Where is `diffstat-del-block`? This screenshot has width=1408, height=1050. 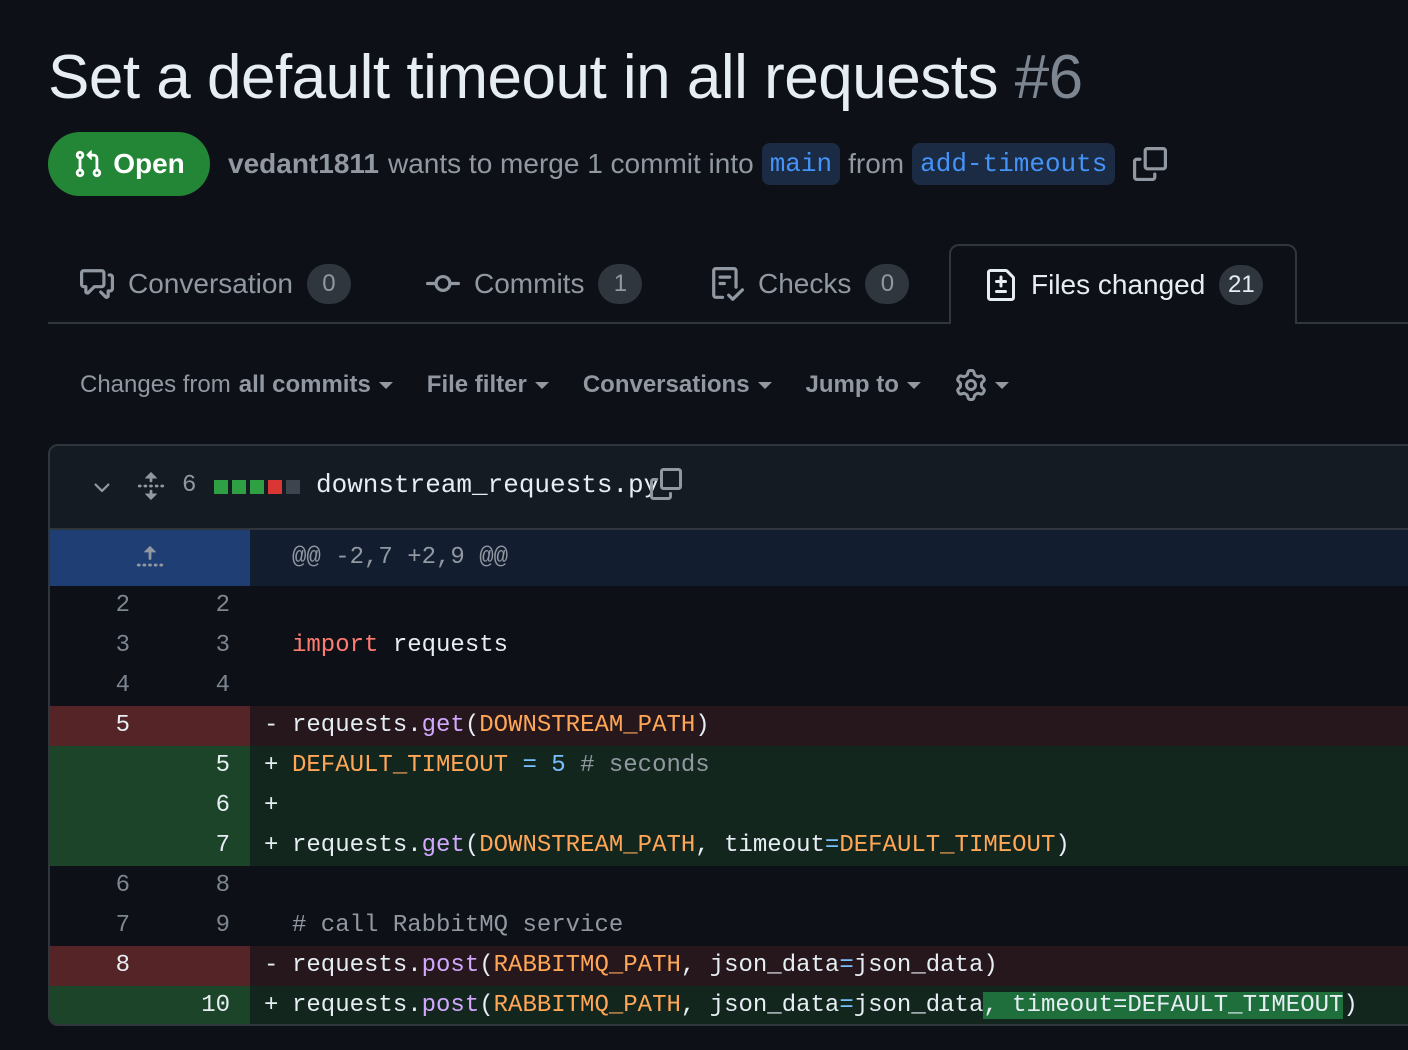
diffstat-del-block is located at coordinates (275, 487).